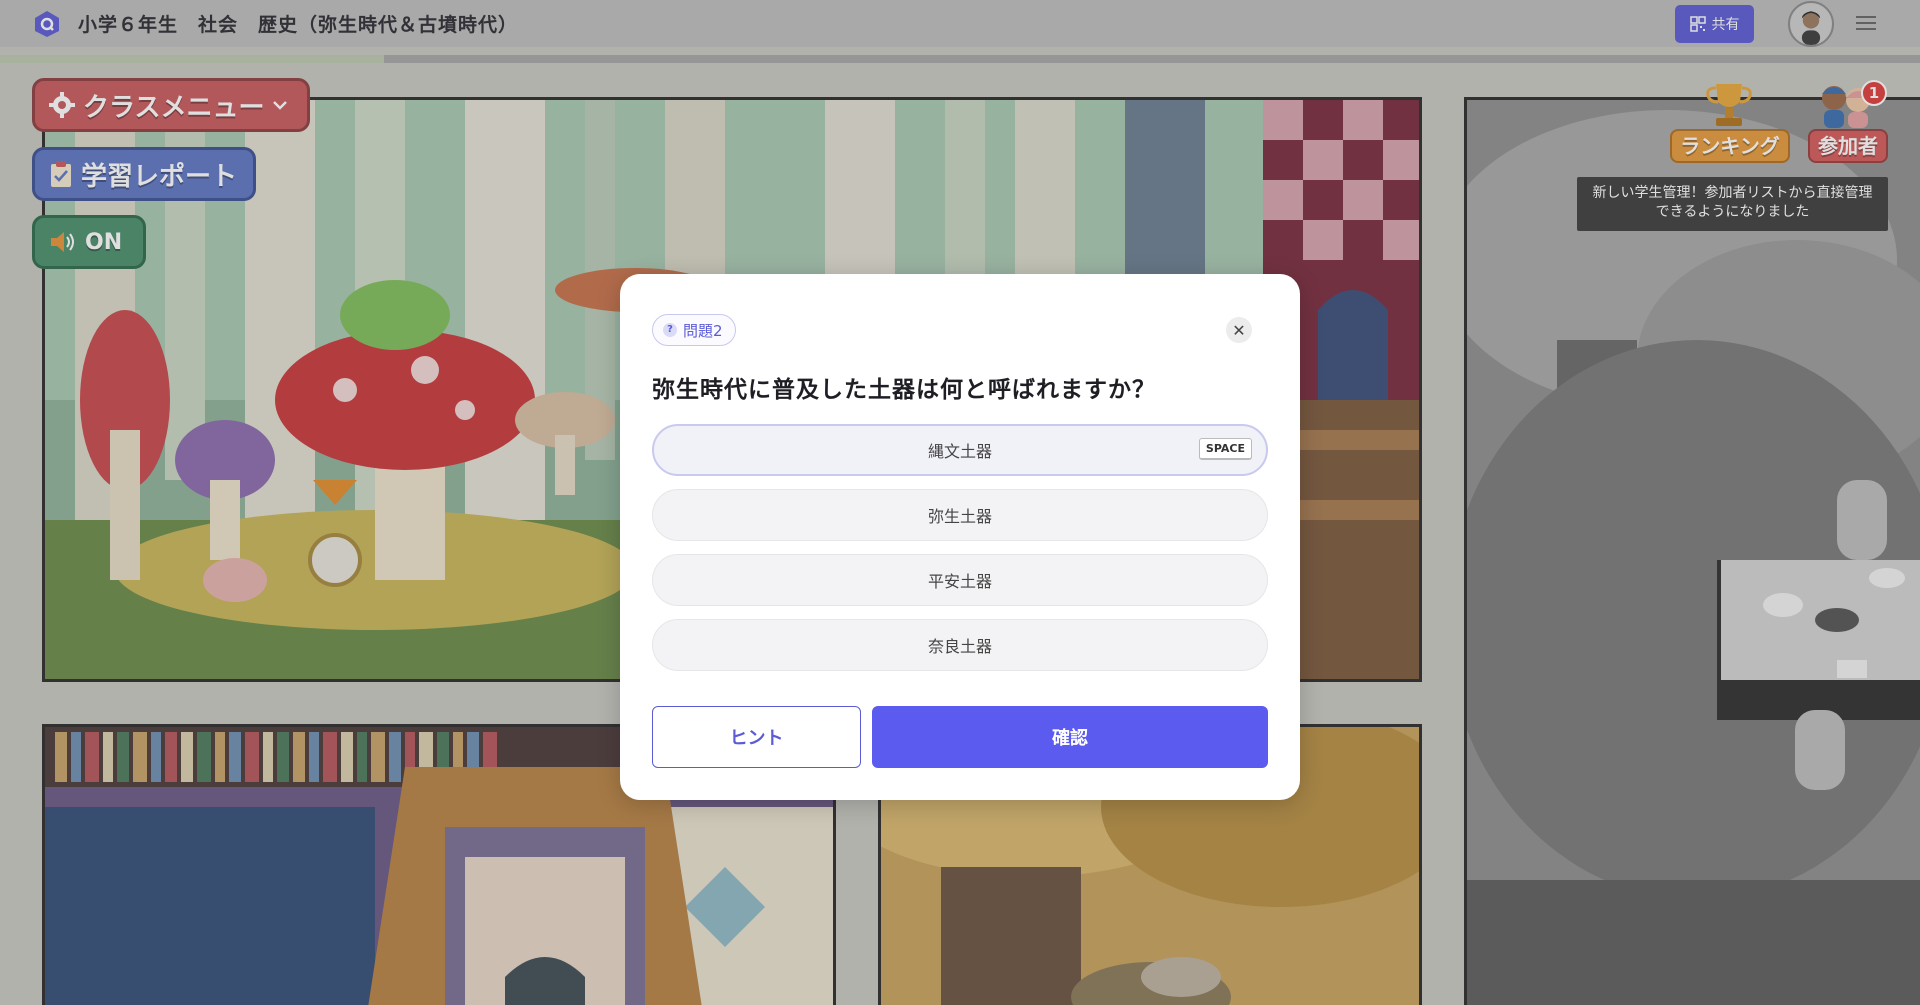  I want to click on close-icon: ✕, so click(1239, 330).